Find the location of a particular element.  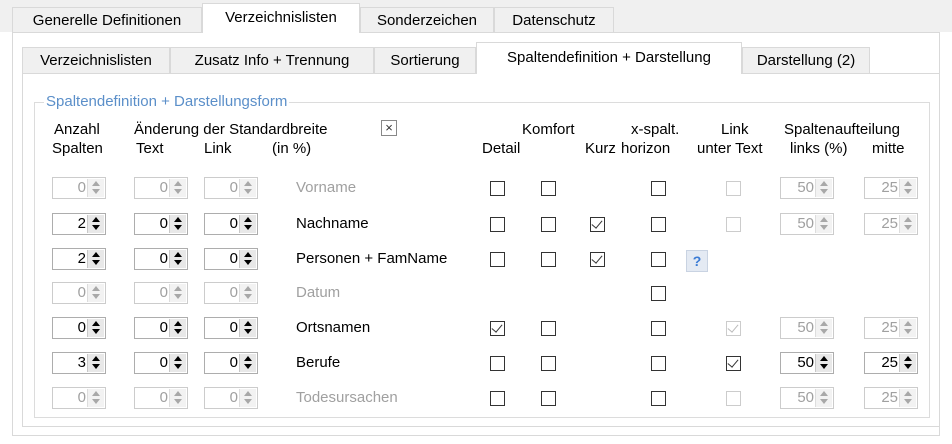

tab-verzeichnislisten: Verzeichnislisten is located at coordinates (281, 18).